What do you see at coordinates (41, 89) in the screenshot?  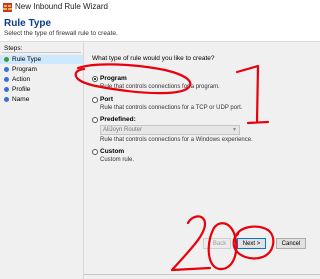 I see `step-profile: Profile` at bounding box center [41, 89].